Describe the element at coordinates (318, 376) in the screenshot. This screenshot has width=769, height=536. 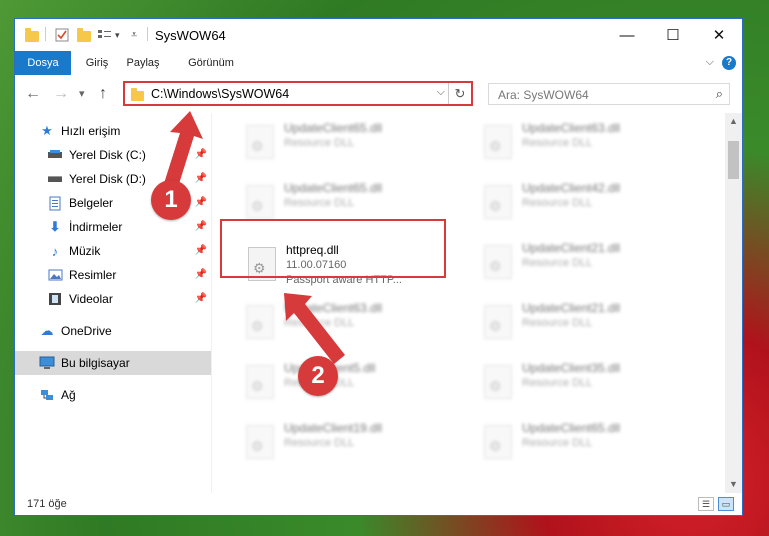
I see `step-2-badge: 2` at that location.